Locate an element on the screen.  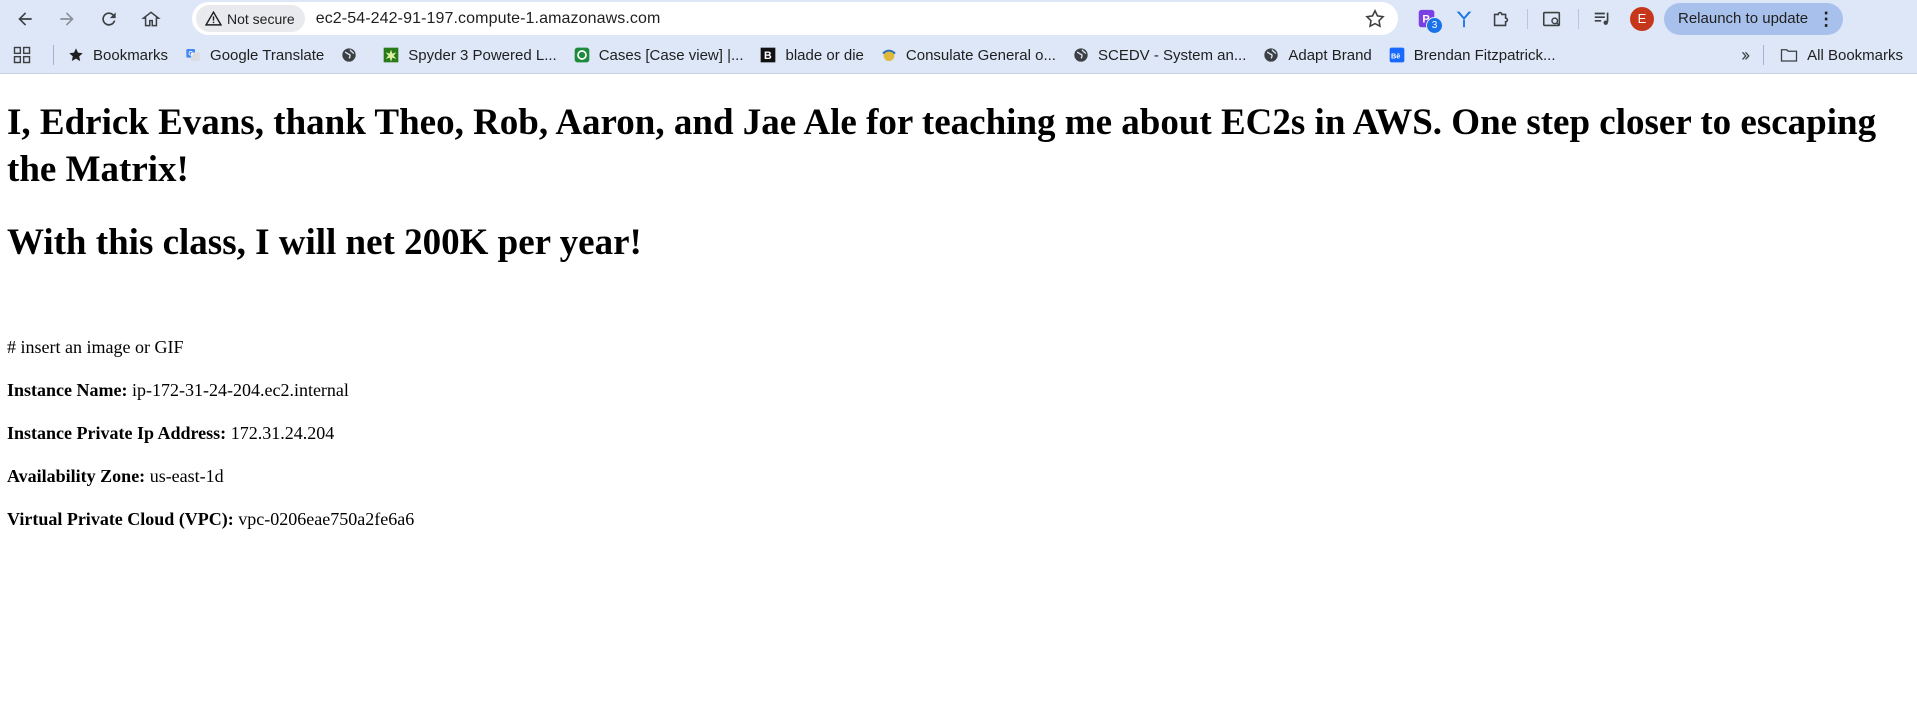
vpc-label: Virtual Private Cloud (VPC): is located at coordinates (120, 519).